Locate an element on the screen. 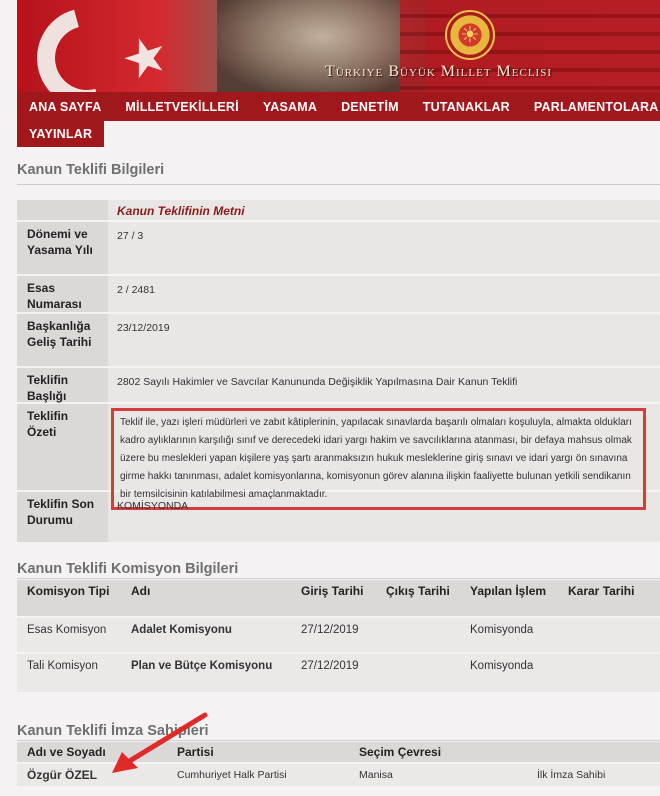 The height and width of the screenshot is (796, 660). row-label: Teklifin Özeti is located at coordinates (62, 447).